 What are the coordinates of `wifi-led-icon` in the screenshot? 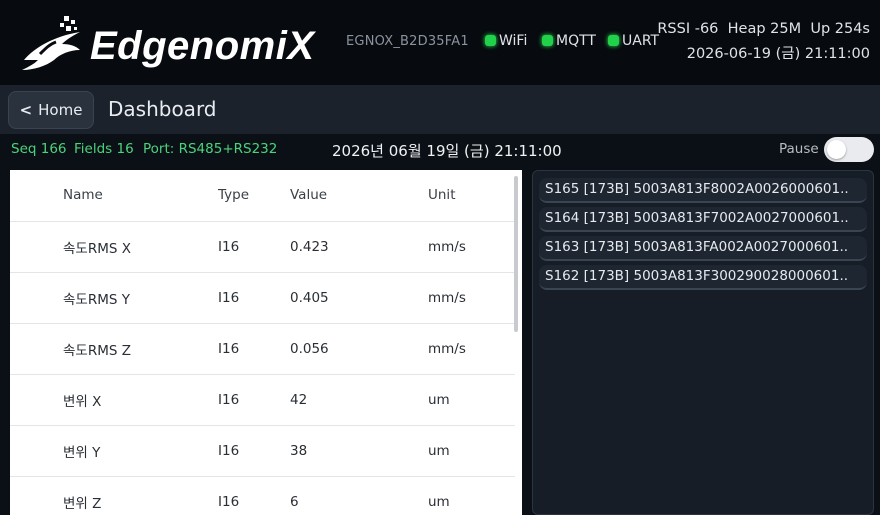 It's located at (490, 40).